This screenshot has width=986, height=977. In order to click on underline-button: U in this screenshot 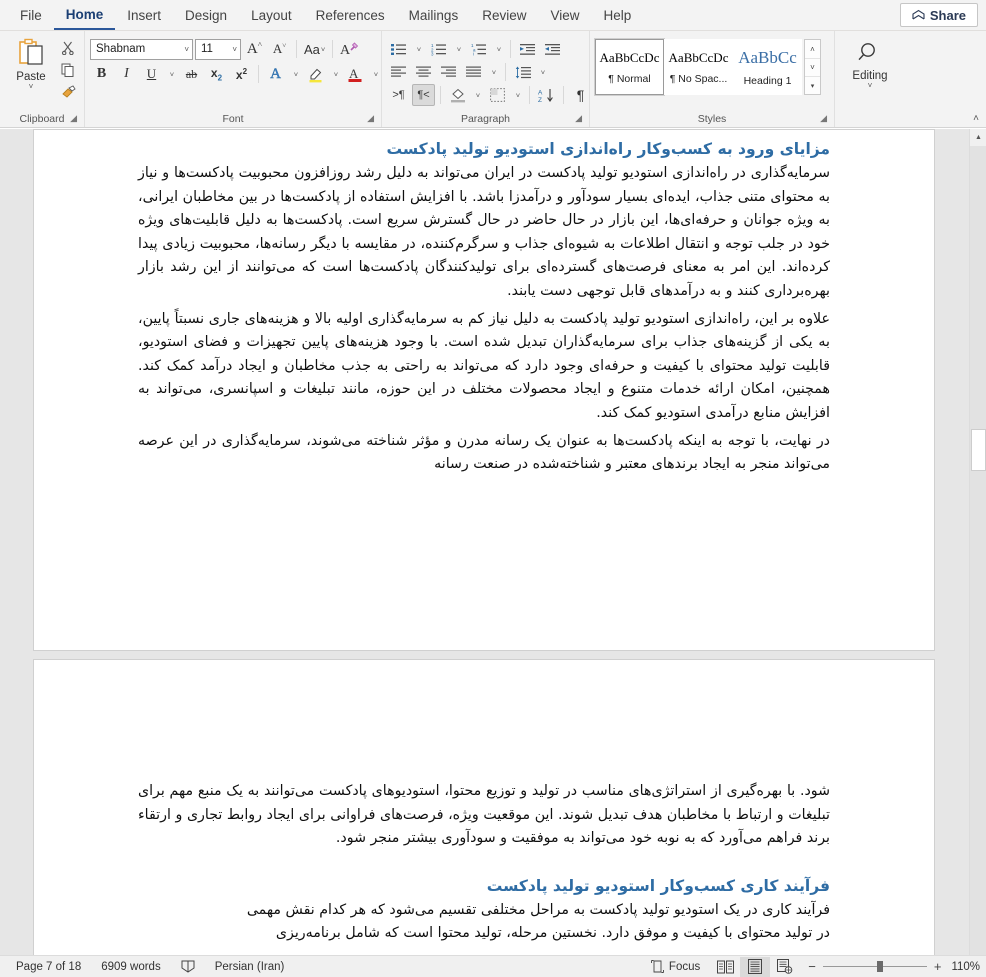, I will do `click(151, 74)`.